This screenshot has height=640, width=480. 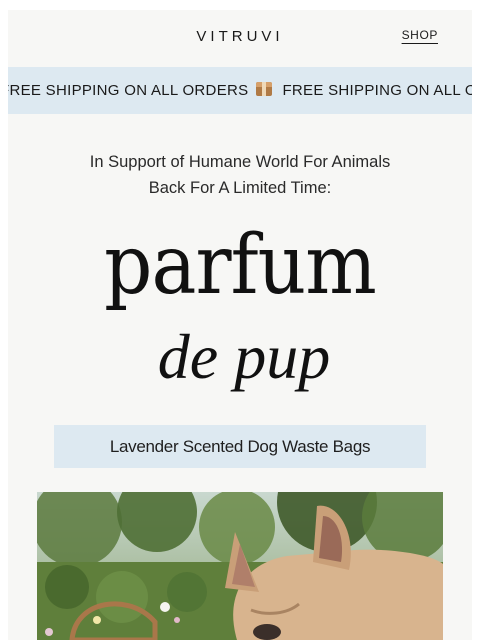 What do you see at coordinates (264, 89) in the screenshot?
I see `package-icon` at bounding box center [264, 89].